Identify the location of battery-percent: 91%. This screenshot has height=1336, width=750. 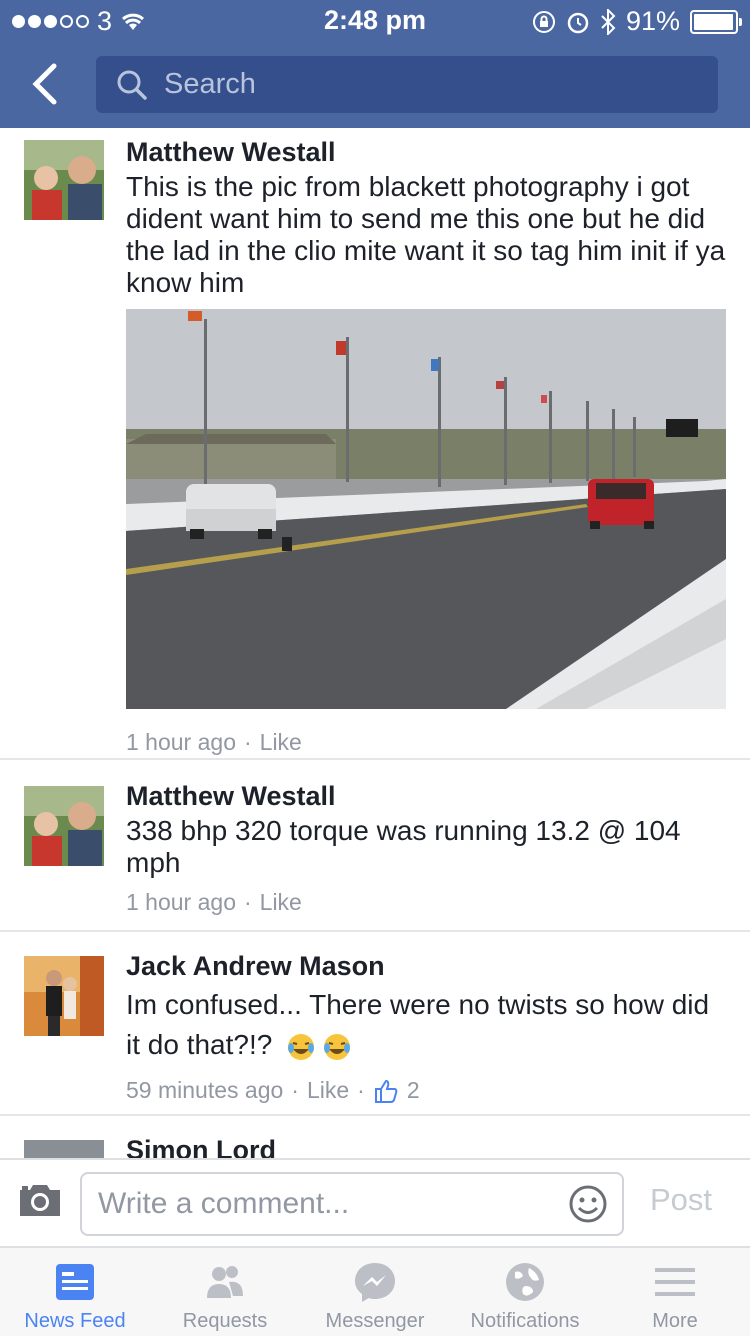
(652, 21).